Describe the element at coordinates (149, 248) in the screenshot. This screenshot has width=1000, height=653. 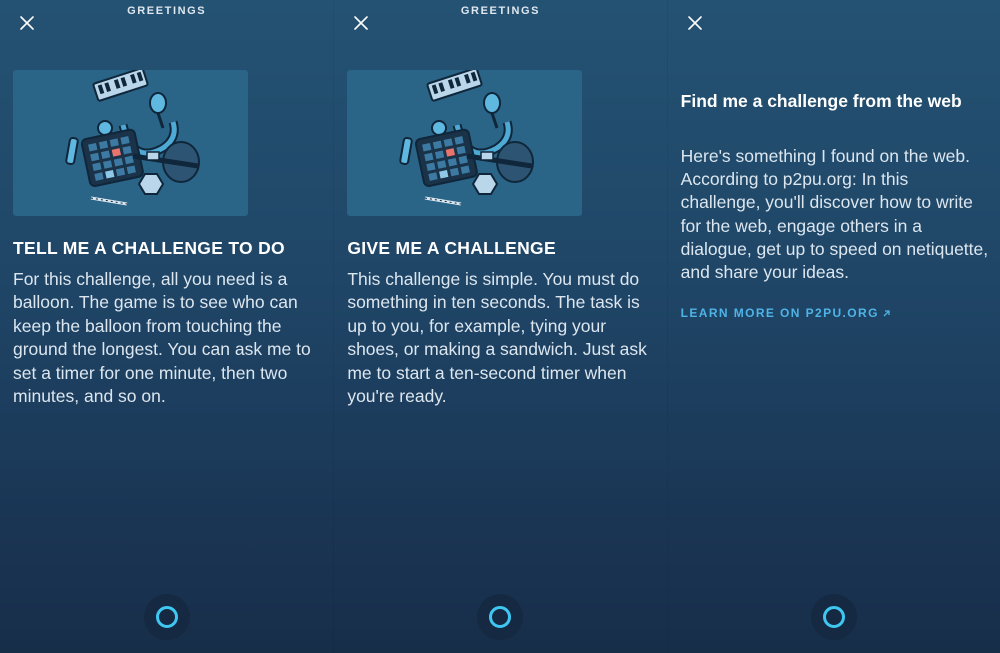
I see `card-heading: TELL ME A CHALLENGE TO DO` at that location.